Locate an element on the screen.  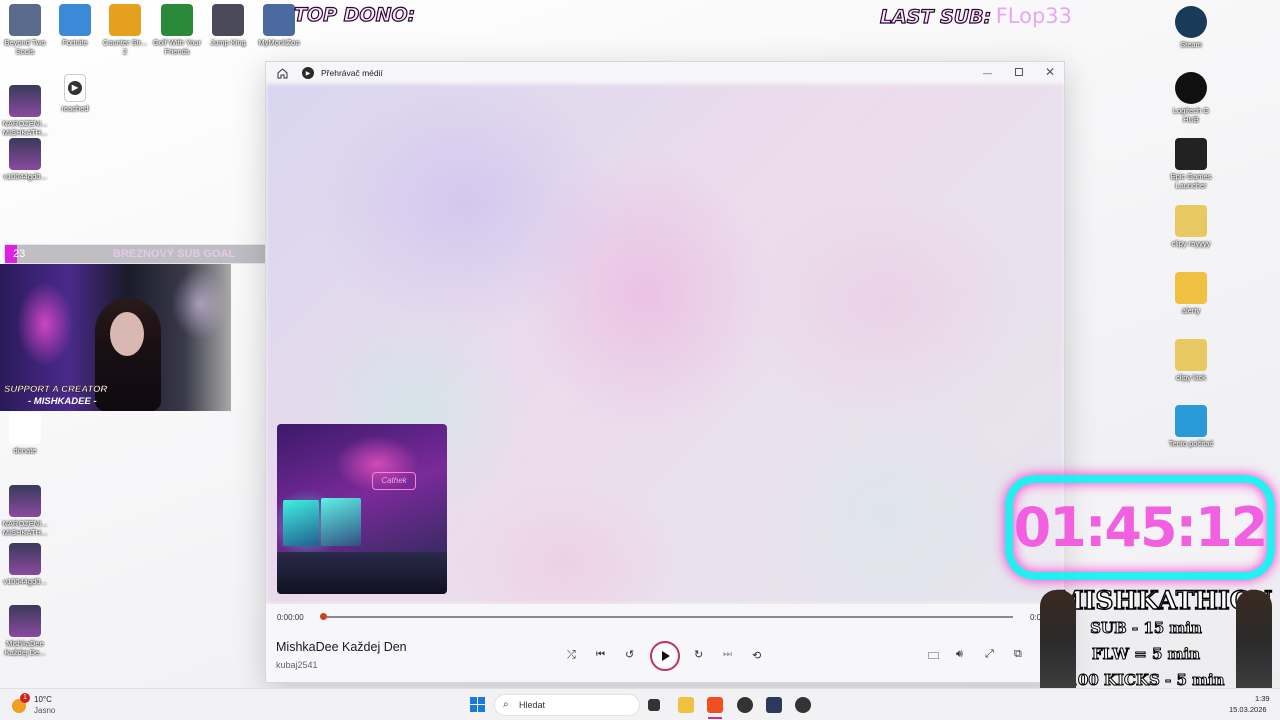
timer-value: 01:45:12 is located at coordinates (1141, 527).